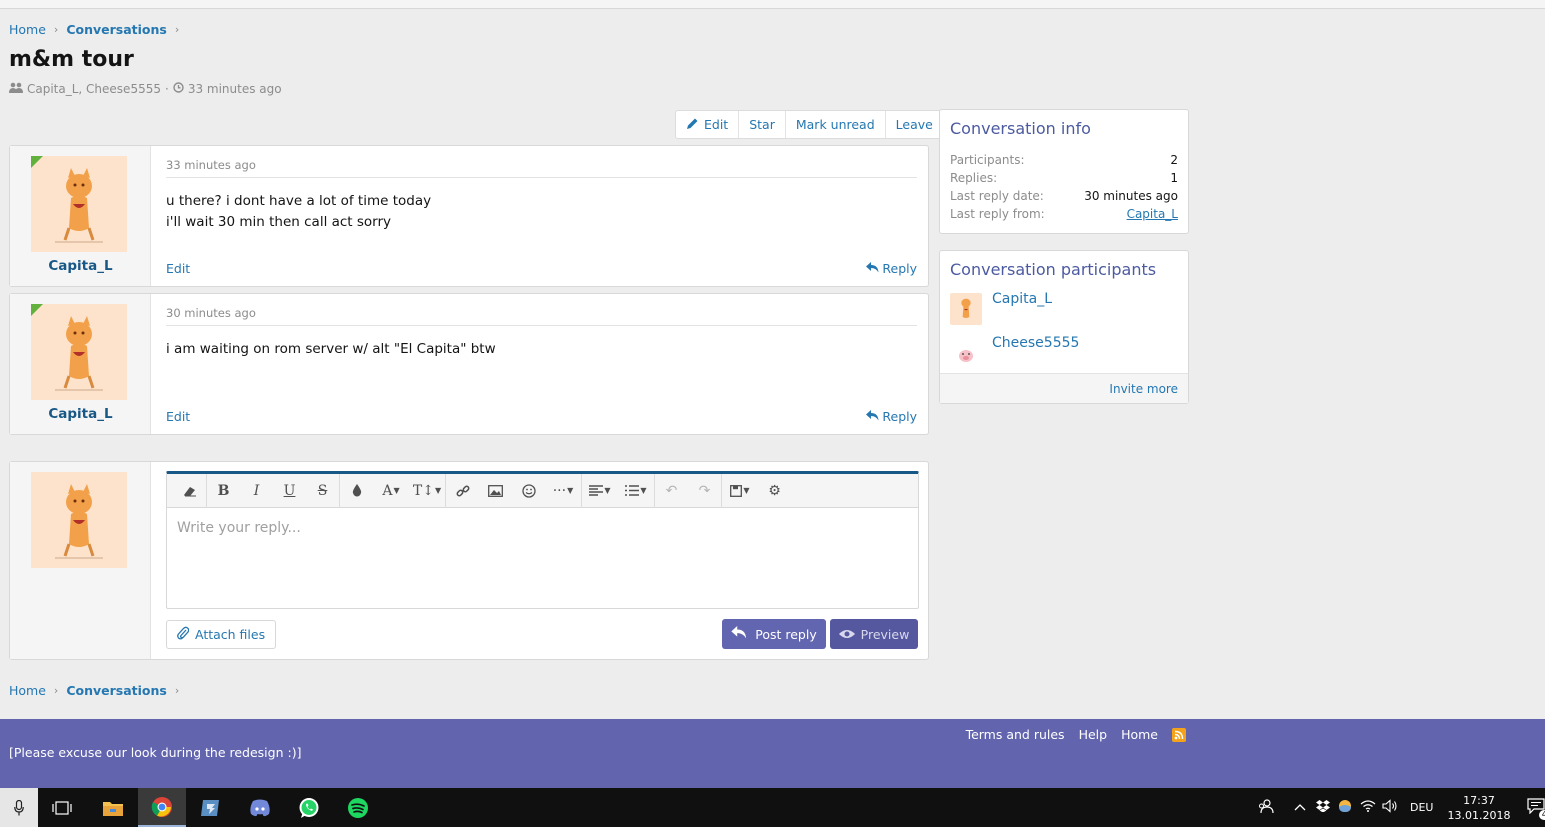 The height and width of the screenshot is (827, 1545). What do you see at coordinates (541, 168) in the screenshot?
I see `message-time: 33 minutes ago` at bounding box center [541, 168].